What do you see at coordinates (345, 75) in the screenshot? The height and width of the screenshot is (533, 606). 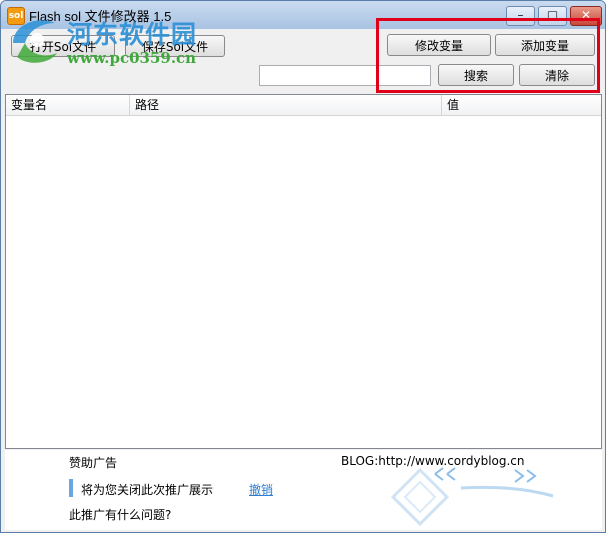 I see `search-input` at bounding box center [345, 75].